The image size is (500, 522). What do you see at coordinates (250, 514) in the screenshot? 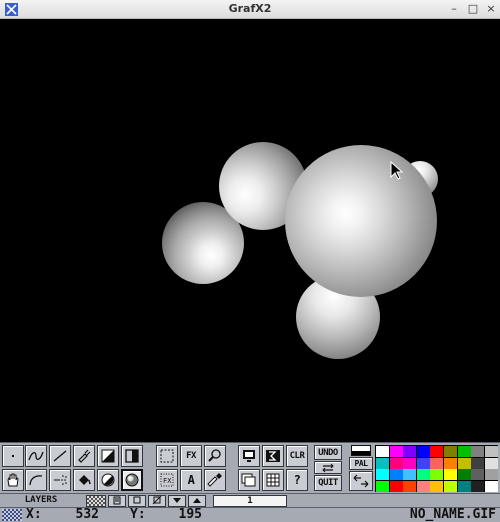
I see `status-bar: X: 532 Y: 195 NO_NAME.GIF` at bounding box center [250, 514].